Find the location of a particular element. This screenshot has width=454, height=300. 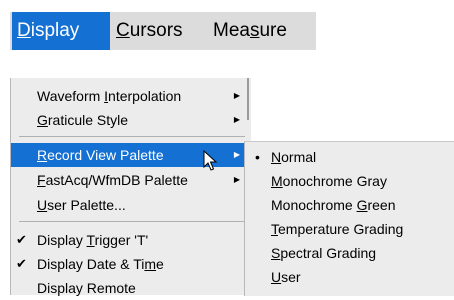

submenu-item-spectral-grading: Spectral Grading is located at coordinates (349, 253).